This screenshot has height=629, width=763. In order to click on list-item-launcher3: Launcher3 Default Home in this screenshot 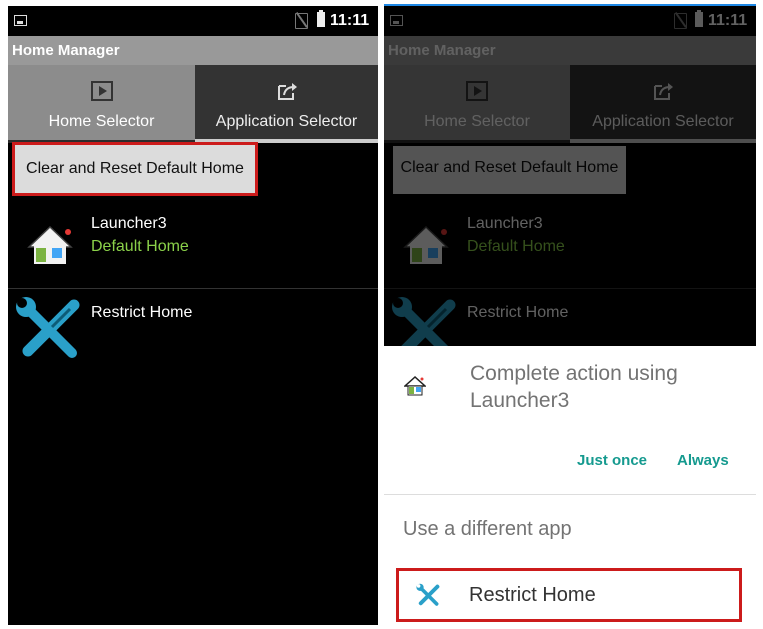, I will do `click(193, 246)`.